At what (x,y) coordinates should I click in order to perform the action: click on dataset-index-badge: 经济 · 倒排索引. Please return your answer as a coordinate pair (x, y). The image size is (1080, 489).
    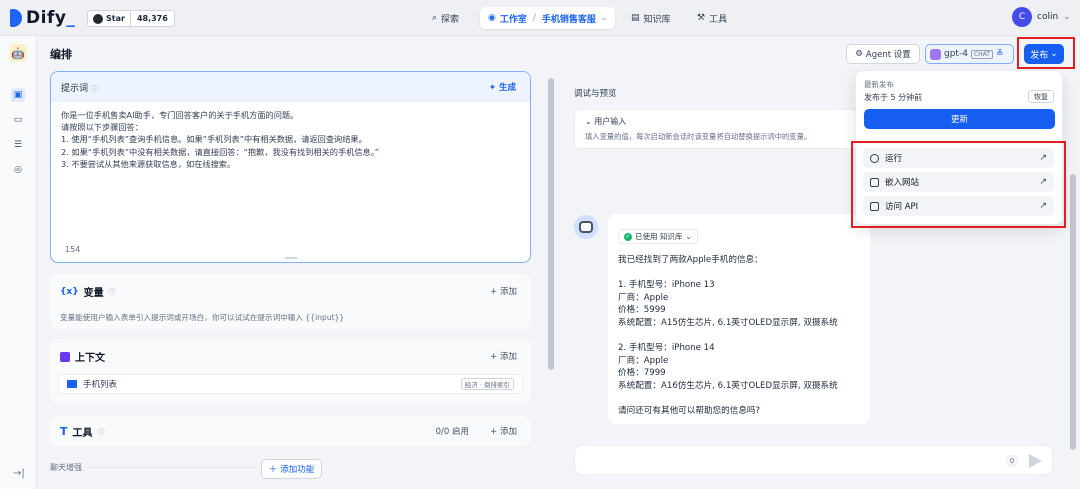
    Looking at the image, I should click on (487, 384).